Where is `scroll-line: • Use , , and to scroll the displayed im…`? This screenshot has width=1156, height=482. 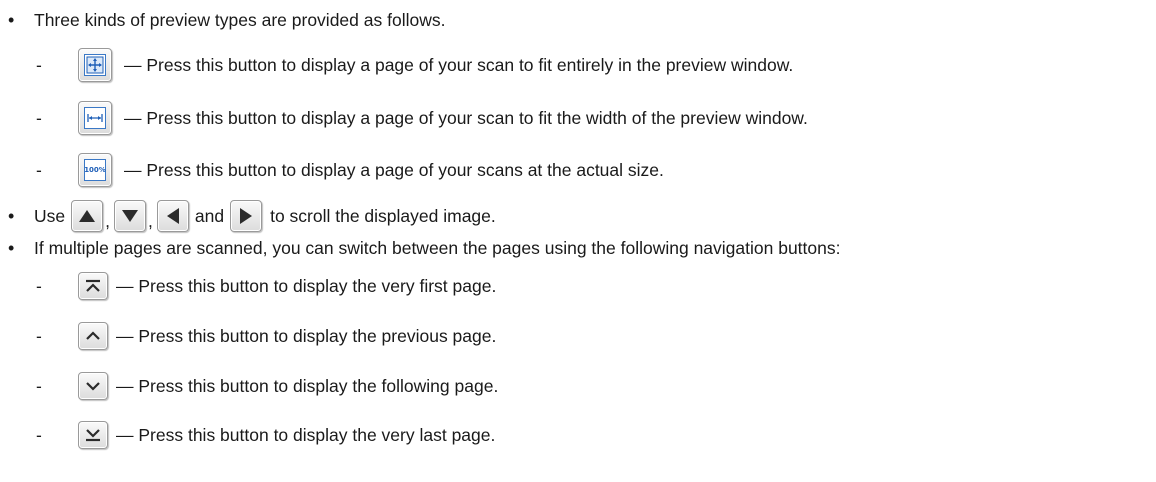
scroll-line: • Use , , and to scroll the displayed im… is located at coordinates (252, 216).